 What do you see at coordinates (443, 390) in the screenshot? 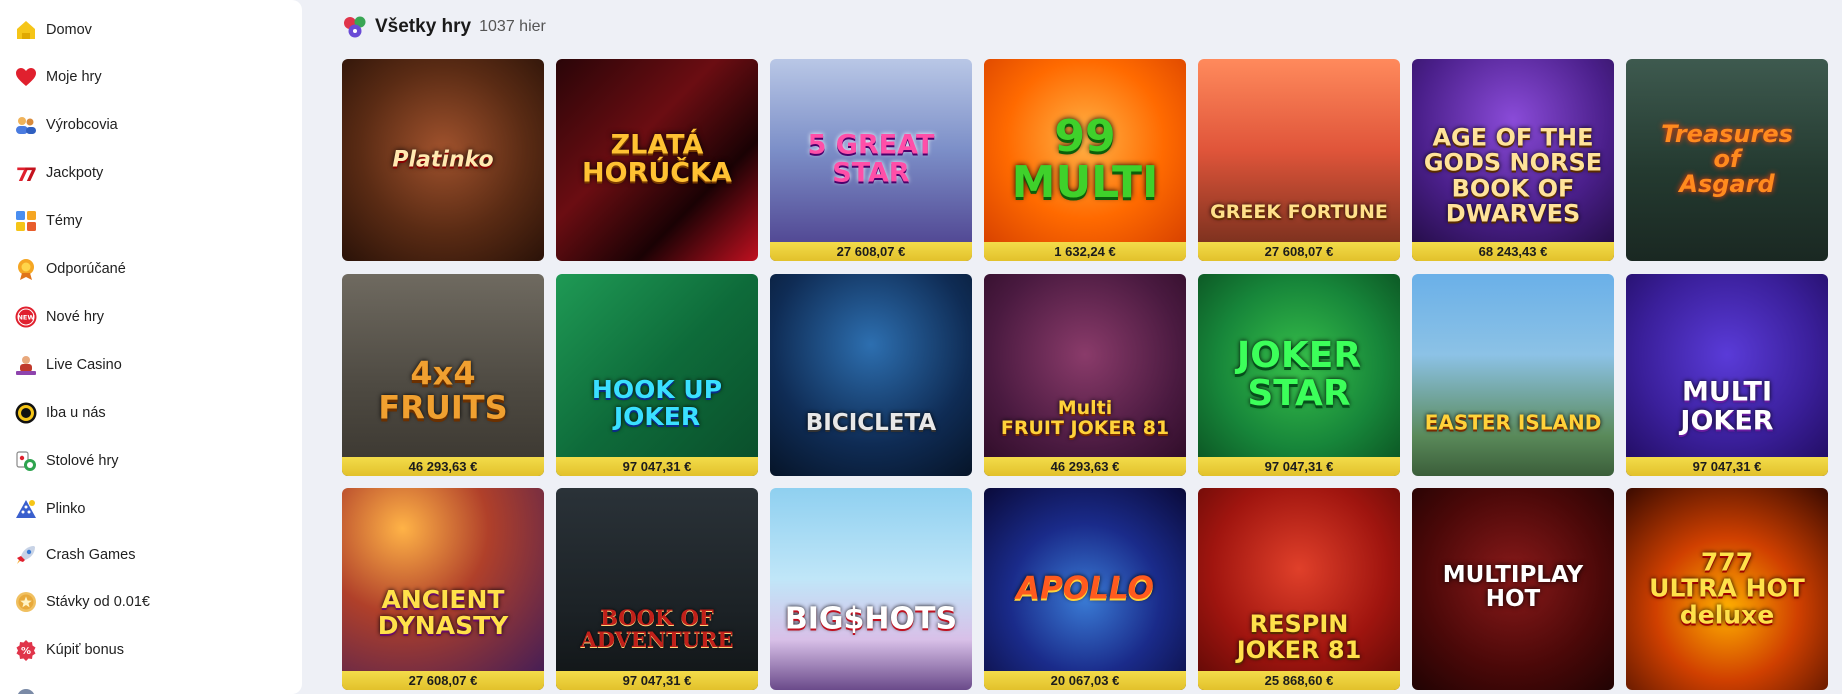
I see `game-title: 4x4 FRUITS` at bounding box center [443, 390].